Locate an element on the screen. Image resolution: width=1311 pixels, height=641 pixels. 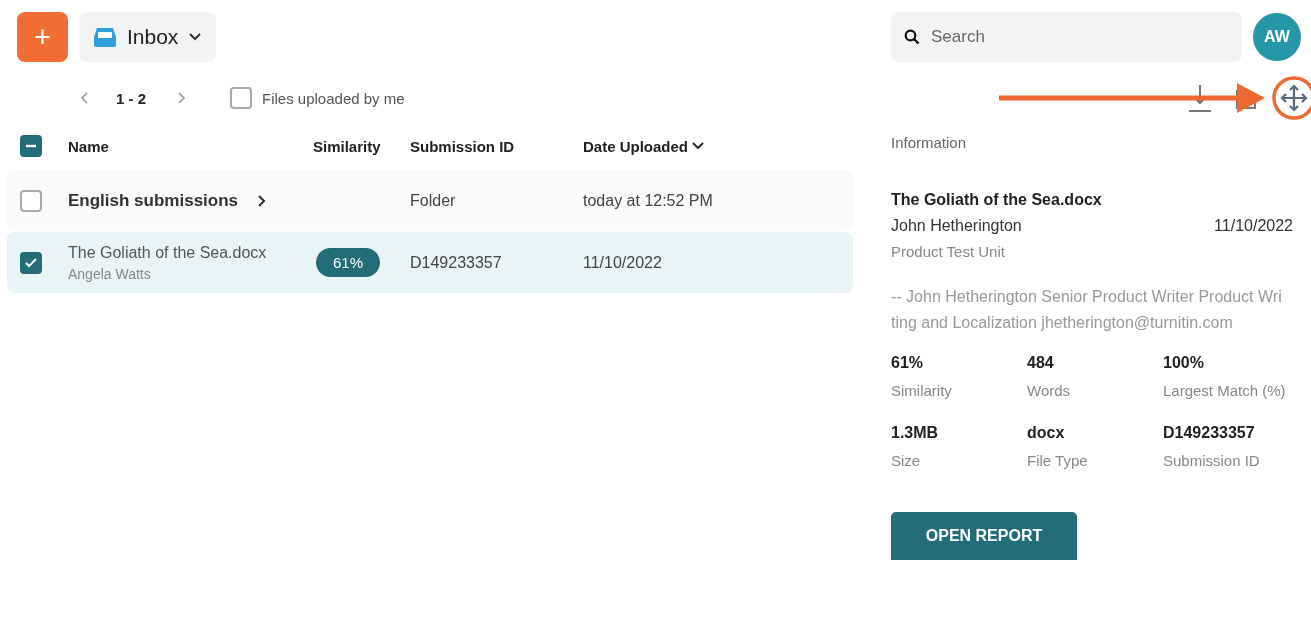
inbox-tray-icon is located at coordinates (105, 37).